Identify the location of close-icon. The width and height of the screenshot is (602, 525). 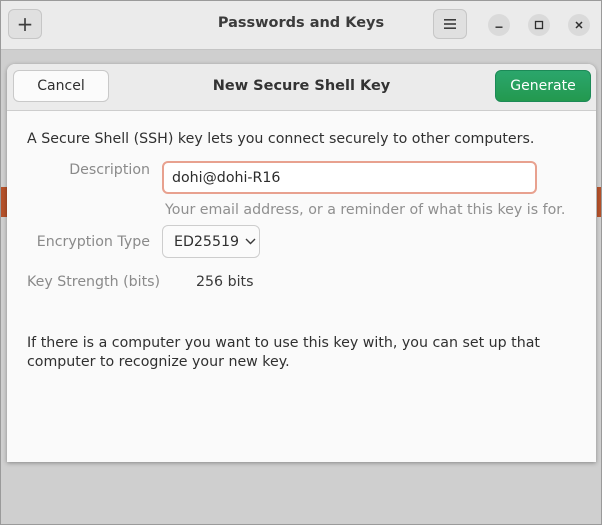
(579, 25).